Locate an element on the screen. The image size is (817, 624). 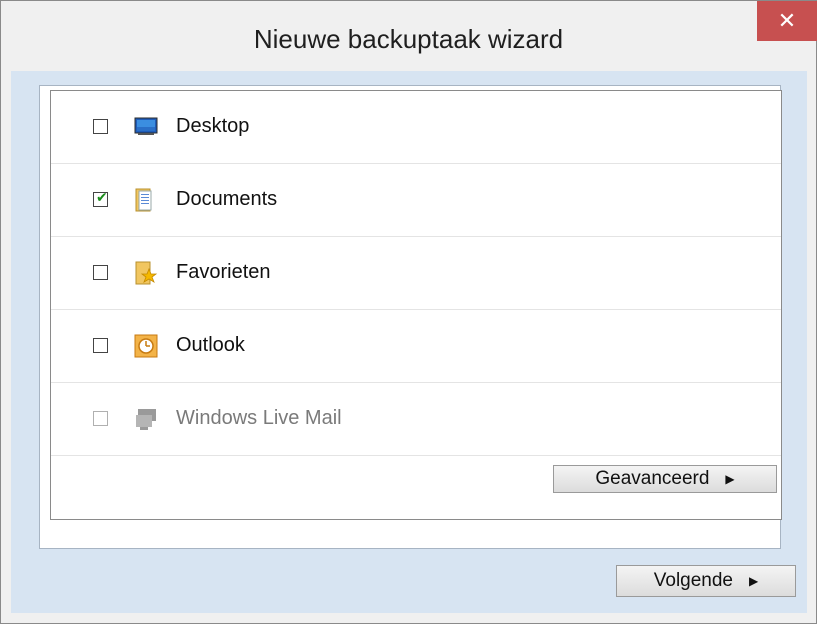
list-item-documents: ✔ Documents is located at coordinates (416, 200).